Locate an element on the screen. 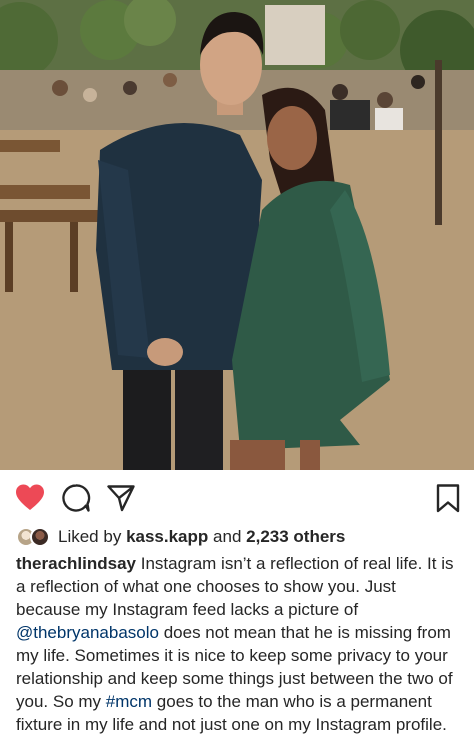  likes-prefix: Liked by is located at coordinates (90, 536).